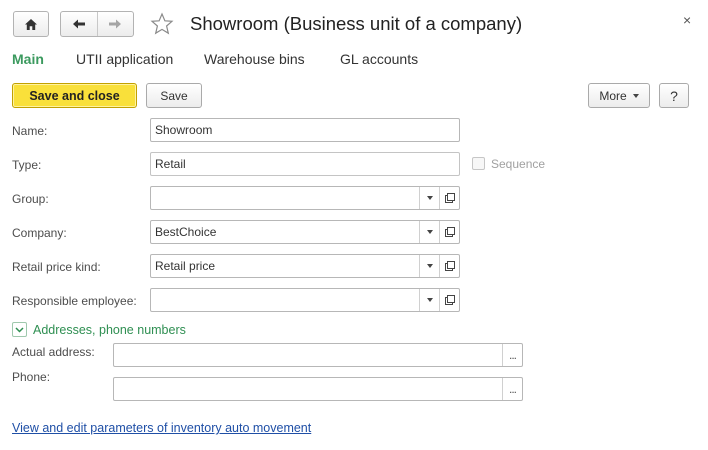  Describe the element at coordinates (30, 199) in the screenshot. I see `group-label: Group:` at that location.